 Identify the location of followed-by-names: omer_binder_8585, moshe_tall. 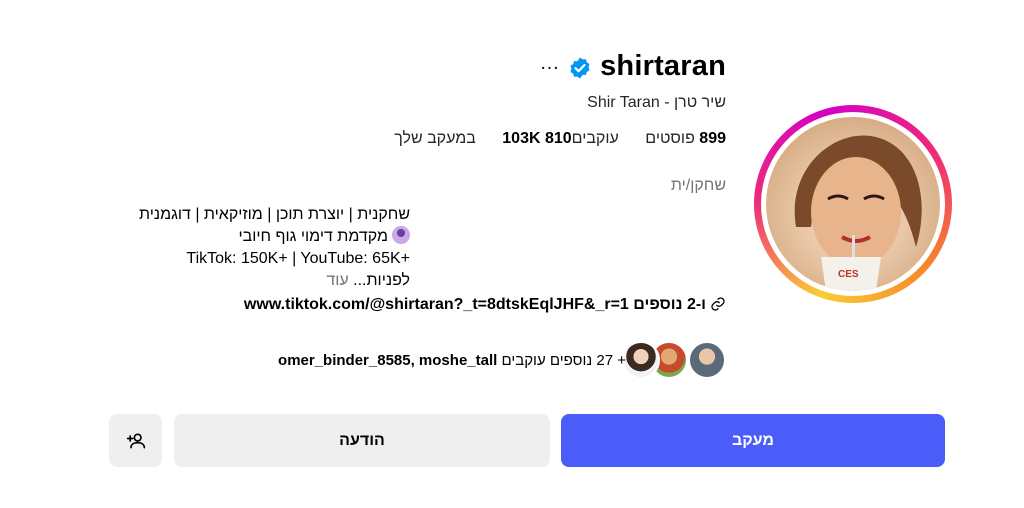
(388, 360).